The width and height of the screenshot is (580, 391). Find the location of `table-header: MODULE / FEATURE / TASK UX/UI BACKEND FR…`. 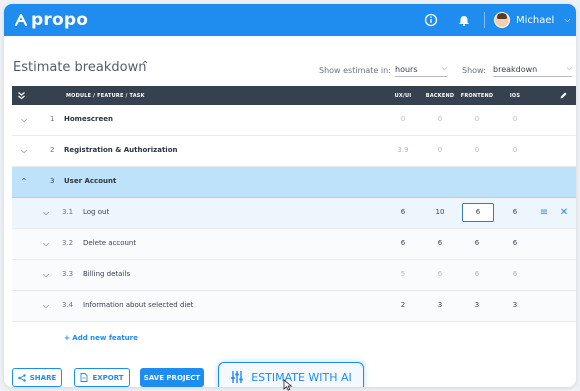

table-header: MODULE / FEATURE / TASK UX/UI BACKEND FR… is located at coordinates (294, 95).